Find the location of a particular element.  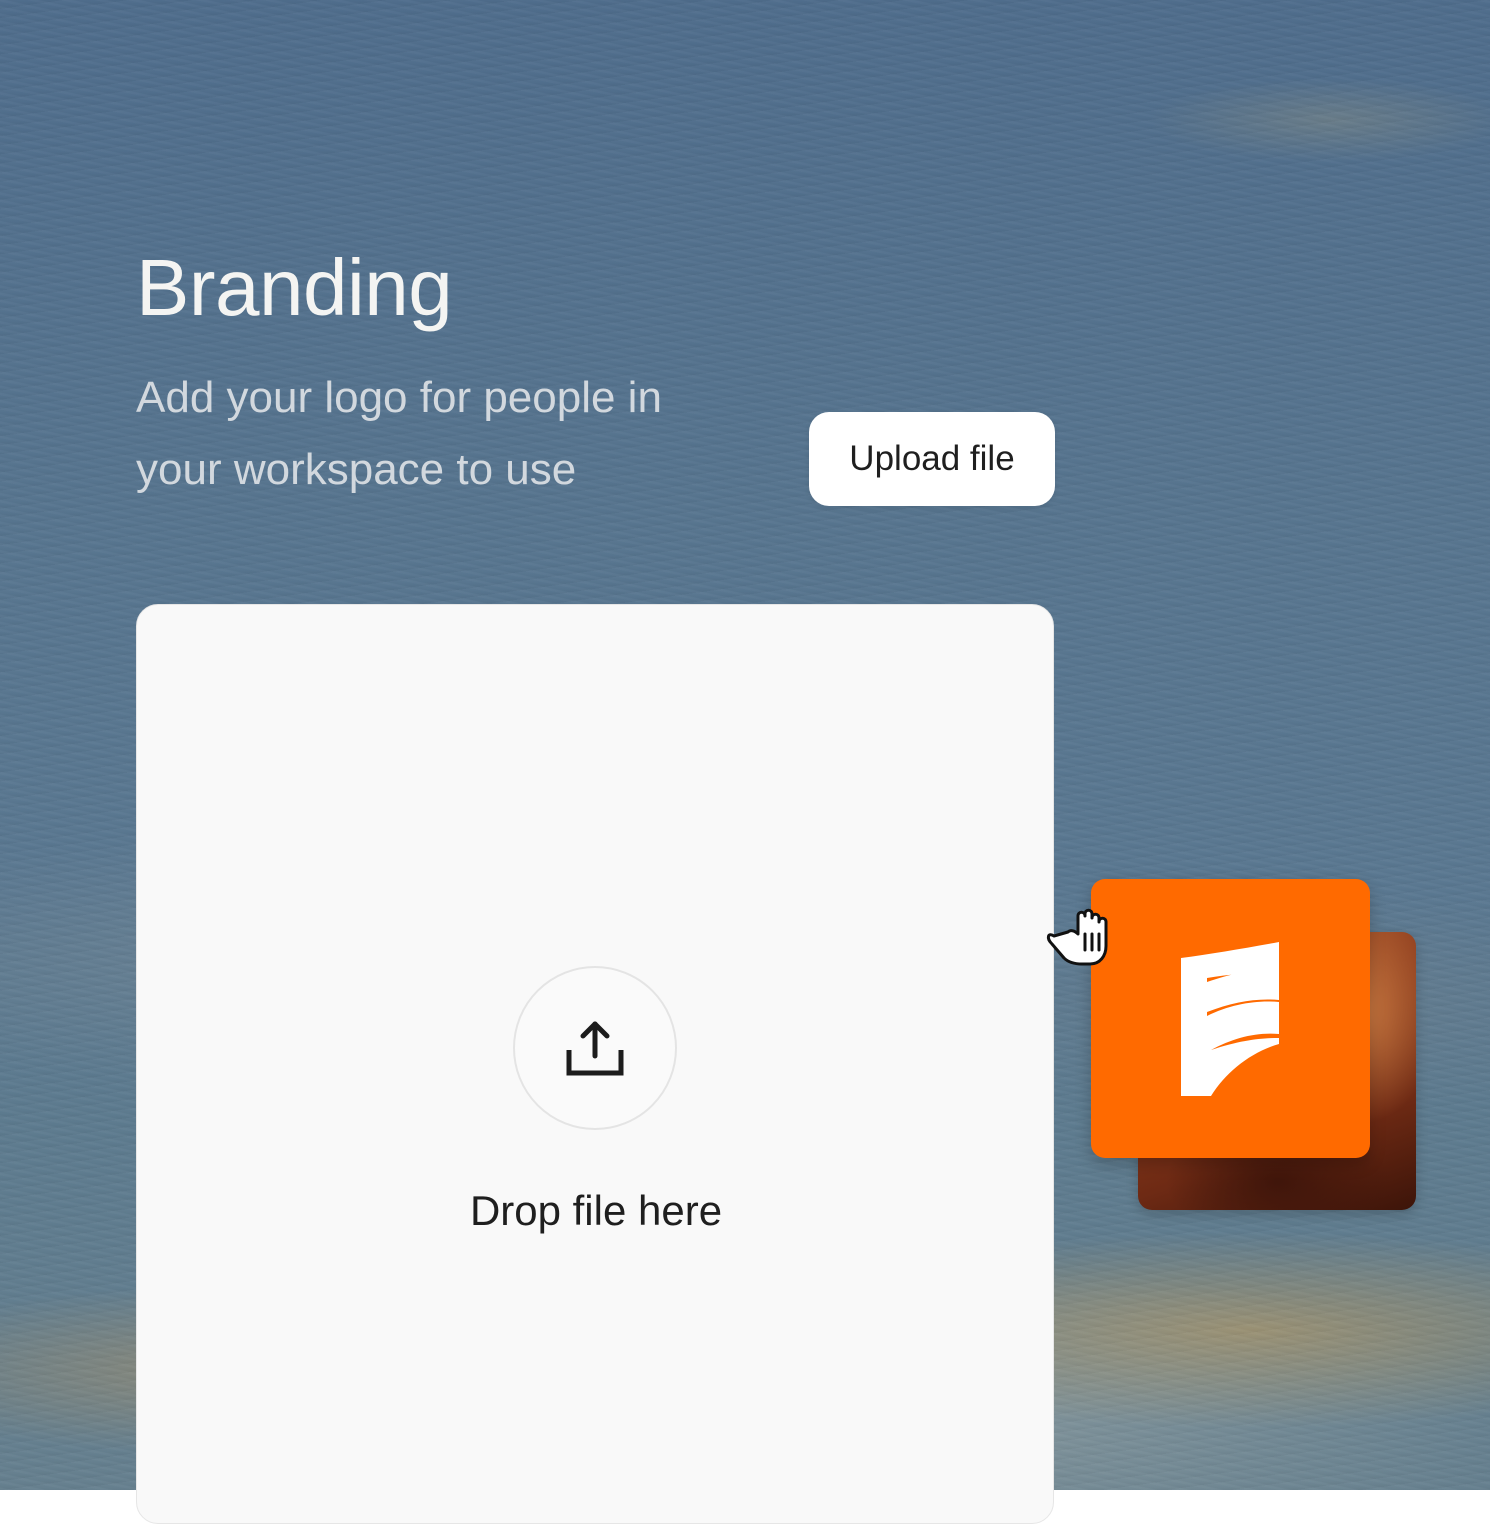

upload-icon is located at coordinates (595, 1048).